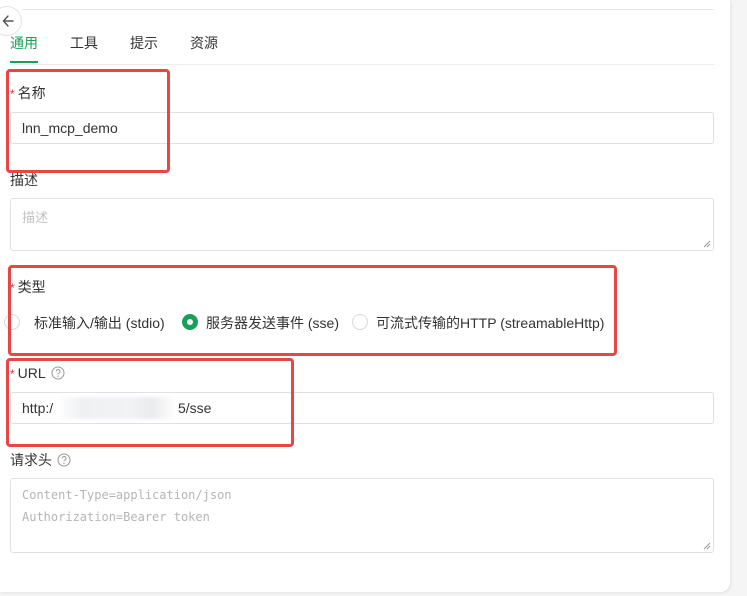  I want to click on tab-prompts: 提示, so click(144, 43).